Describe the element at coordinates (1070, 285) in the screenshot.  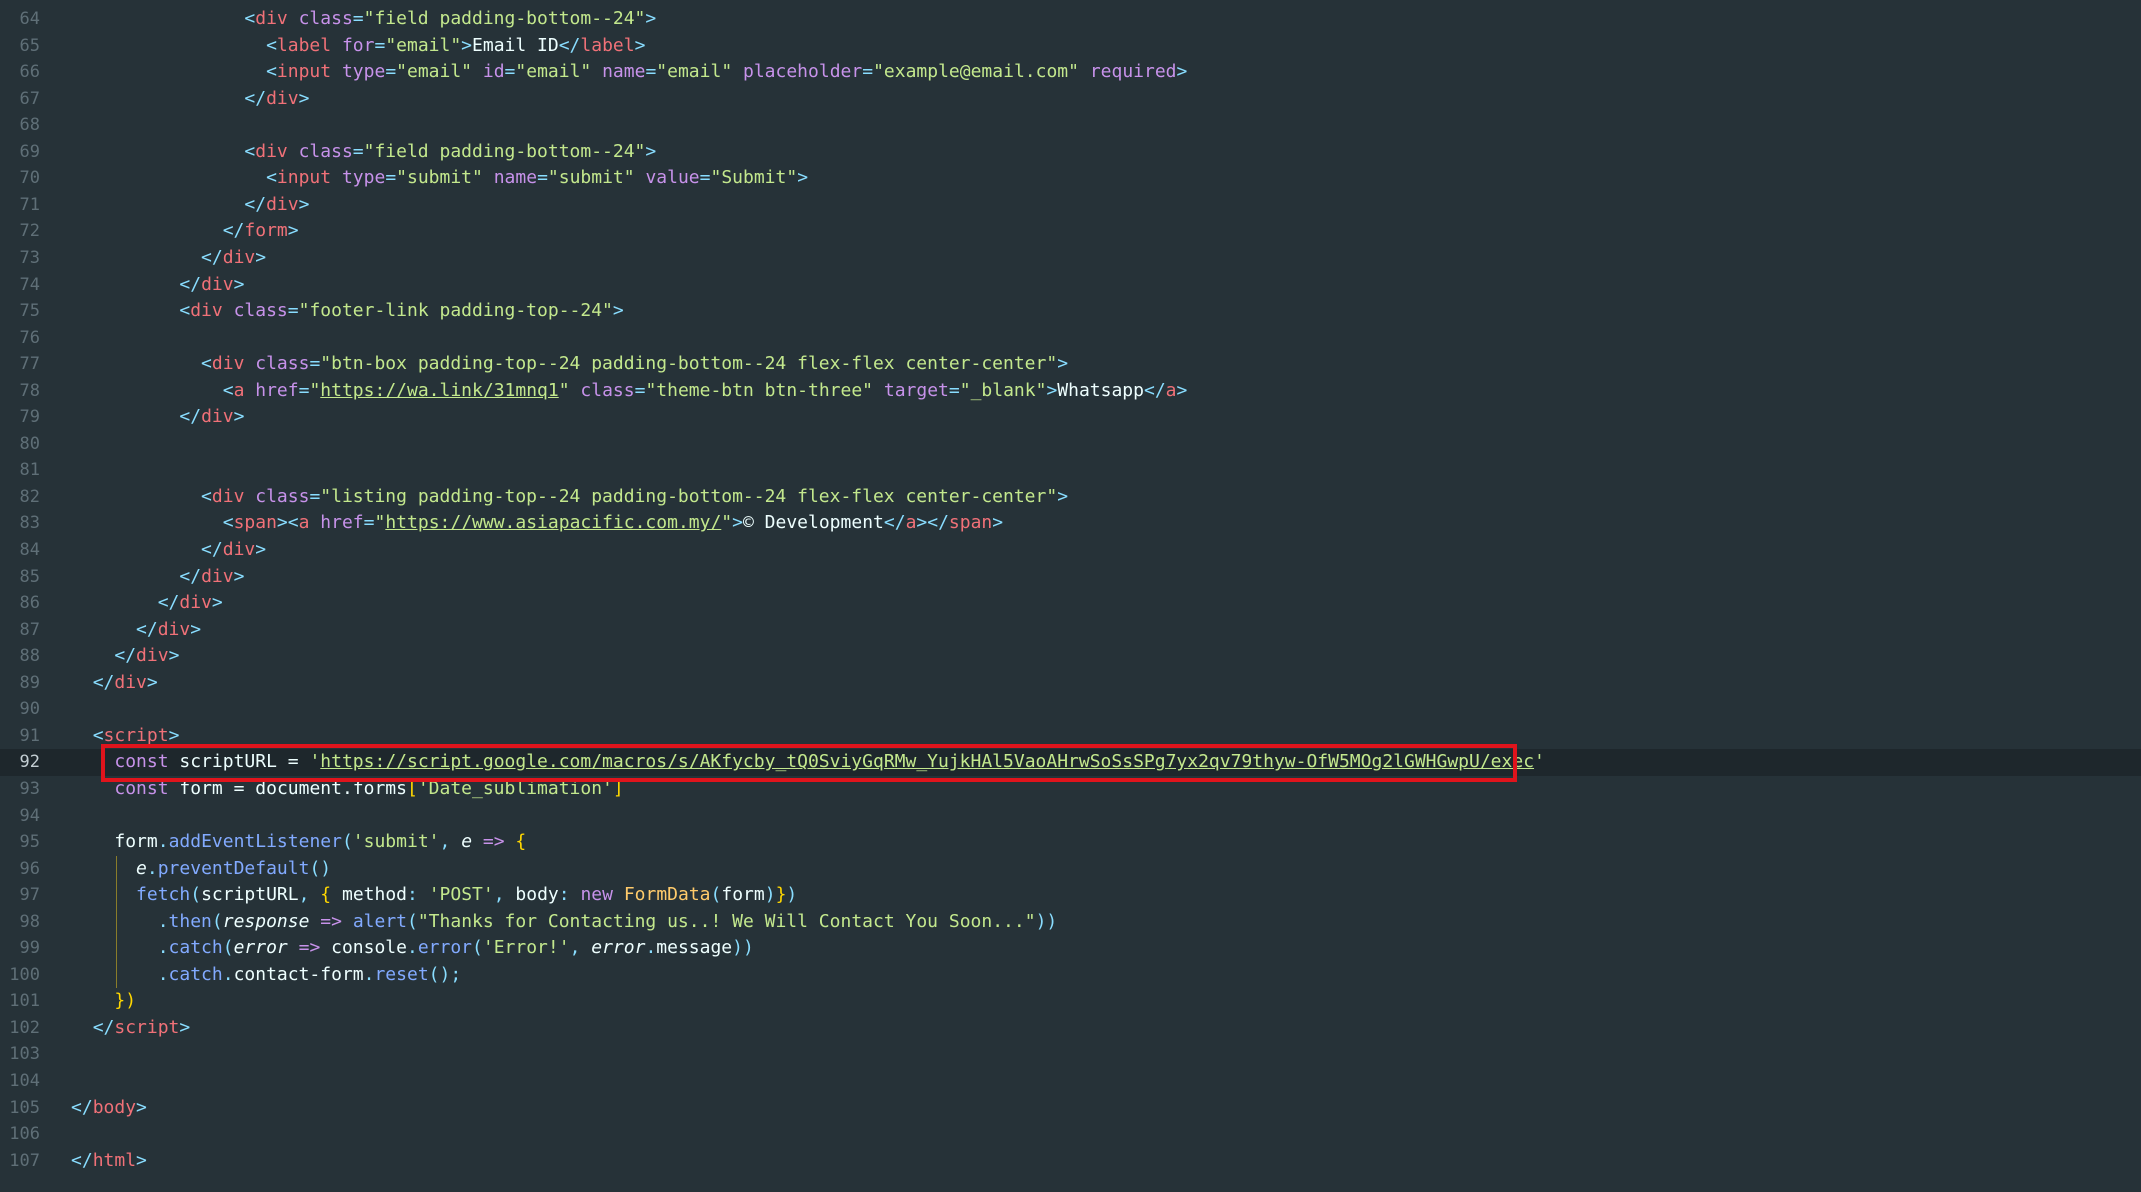
I see `code-line: 74 </div>` at that location.